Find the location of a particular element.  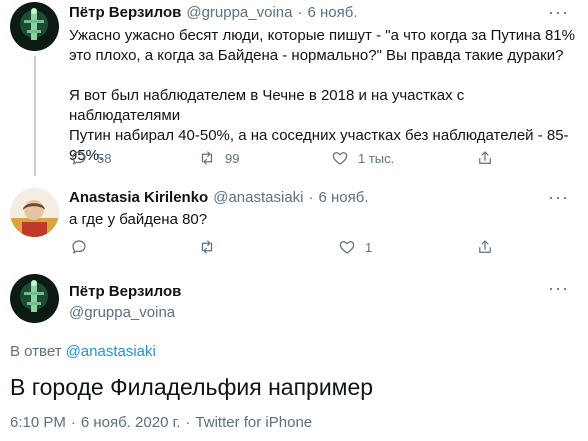

tweet2-text: а где у байдена 80? is located at coordinates (138, 219).